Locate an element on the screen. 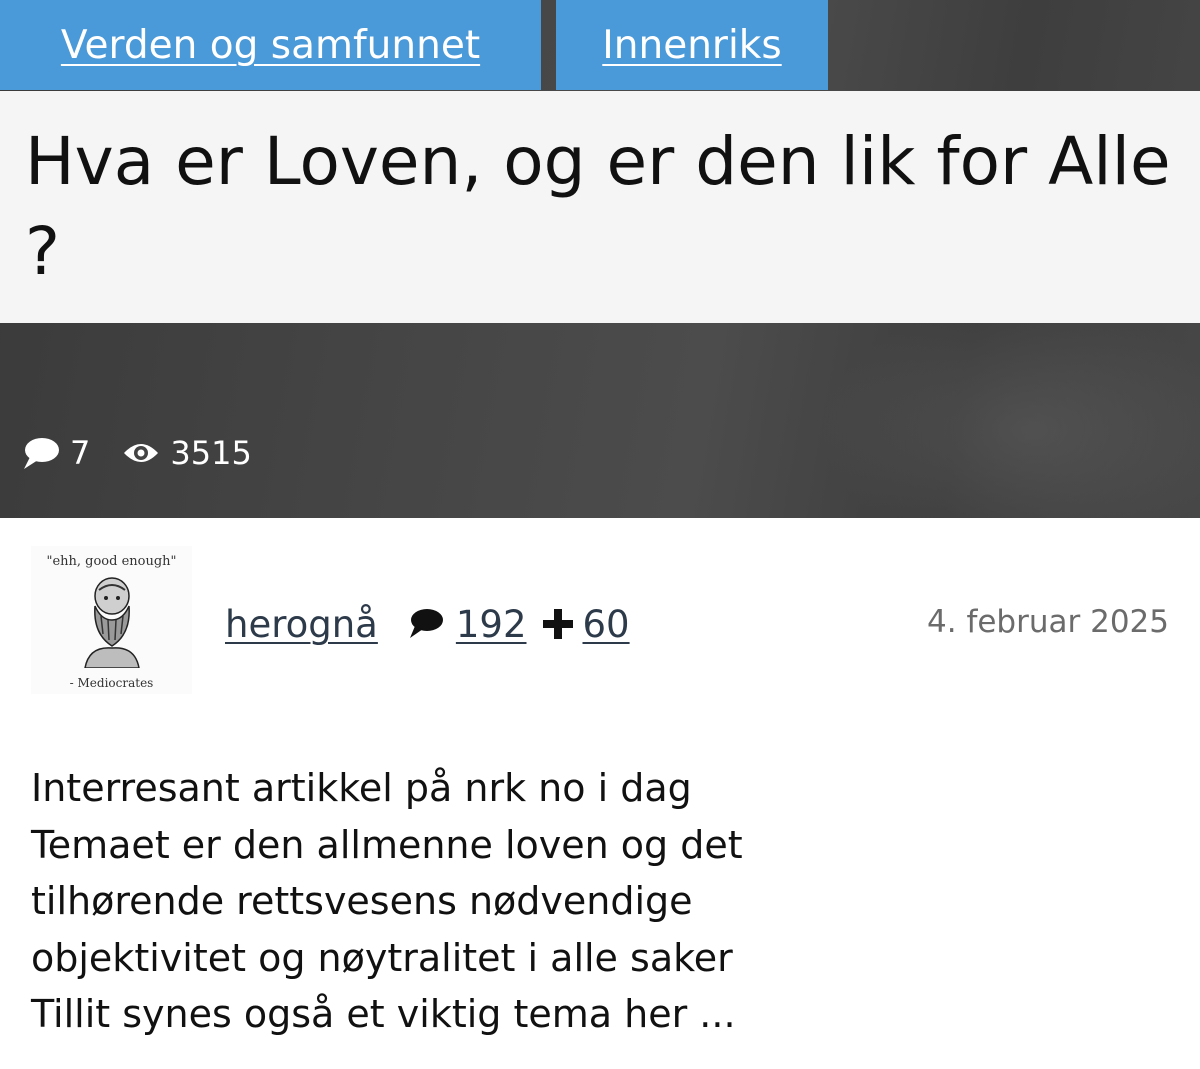 Image resolution: width=1200 pixels, height=1069 pixels. body-line: objektivitet og nøytralitet i alle saker is located at coordinates (382, 957).